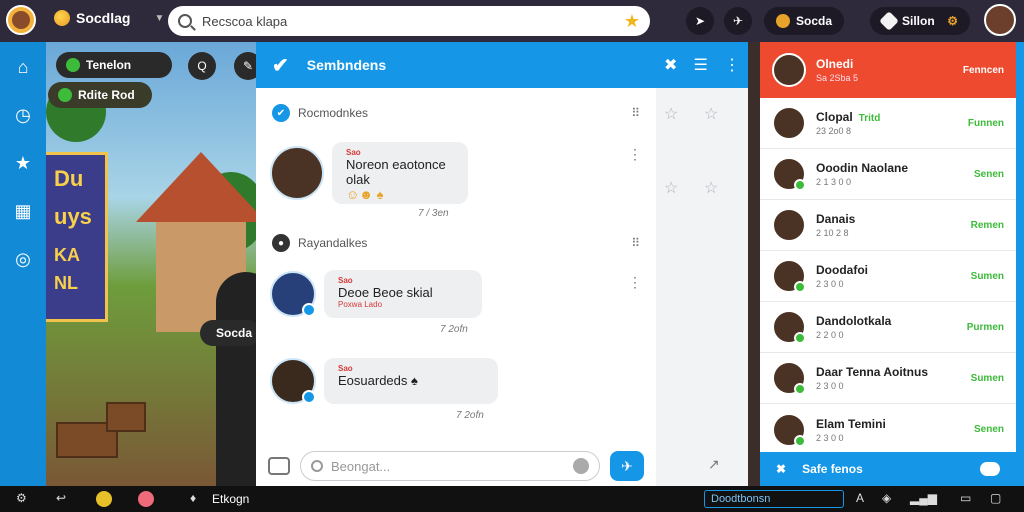 The height and width of the screenshot is (512, 1024). I want to click on toggle-switch, so click(990, 469).